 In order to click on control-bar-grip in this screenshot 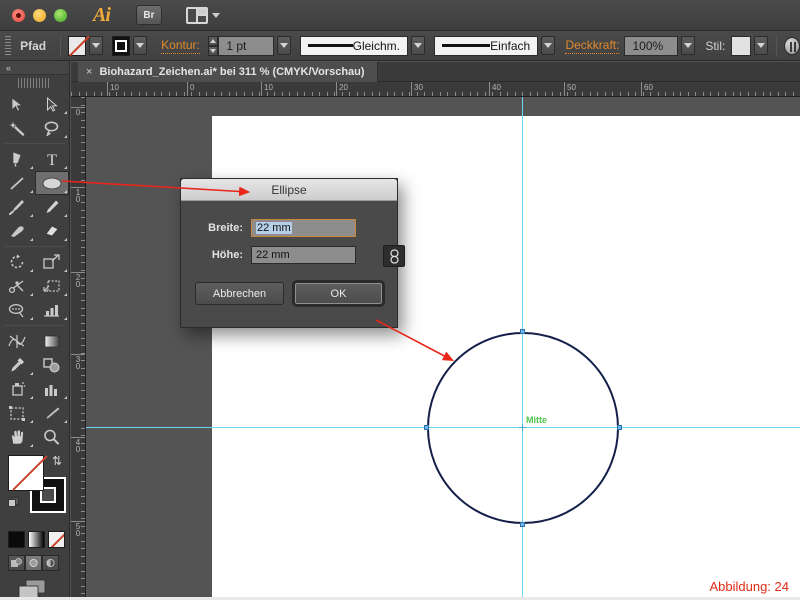, I will do `click(8, 45)`.